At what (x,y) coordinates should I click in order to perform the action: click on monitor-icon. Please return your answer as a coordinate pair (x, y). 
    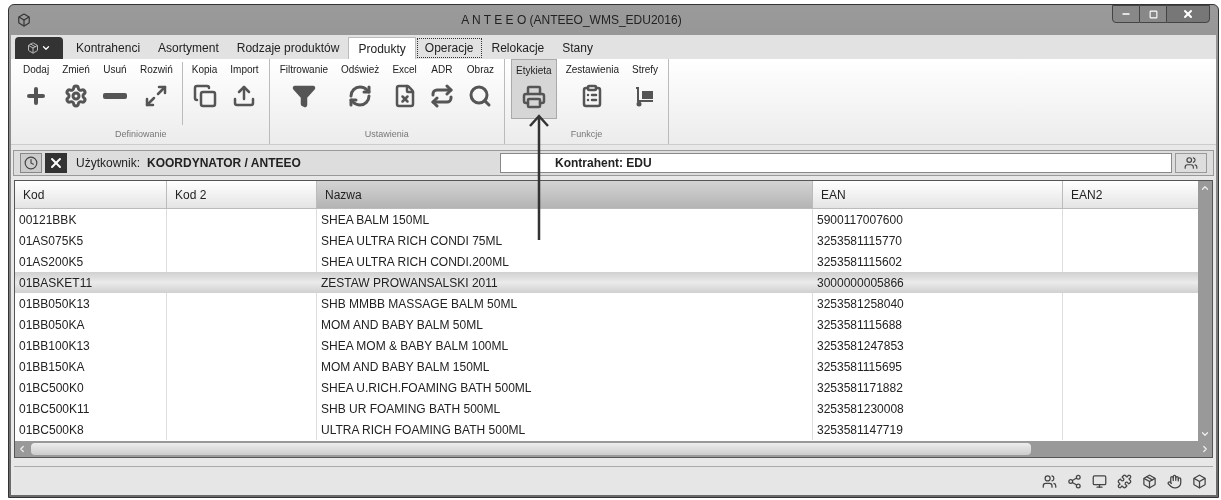
    Looking at the image, I should click on (1099, 481).